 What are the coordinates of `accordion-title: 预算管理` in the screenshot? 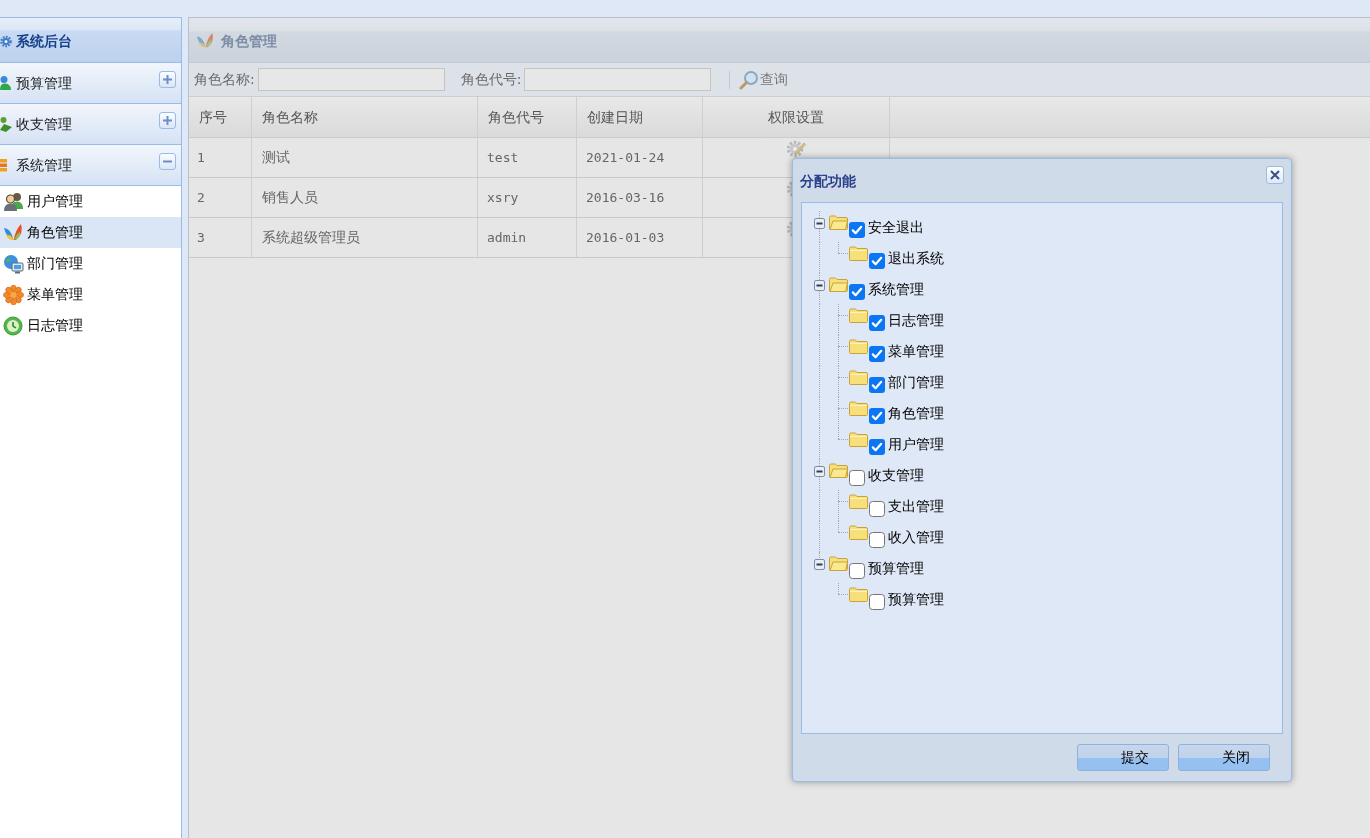 It's located at (44, 83).